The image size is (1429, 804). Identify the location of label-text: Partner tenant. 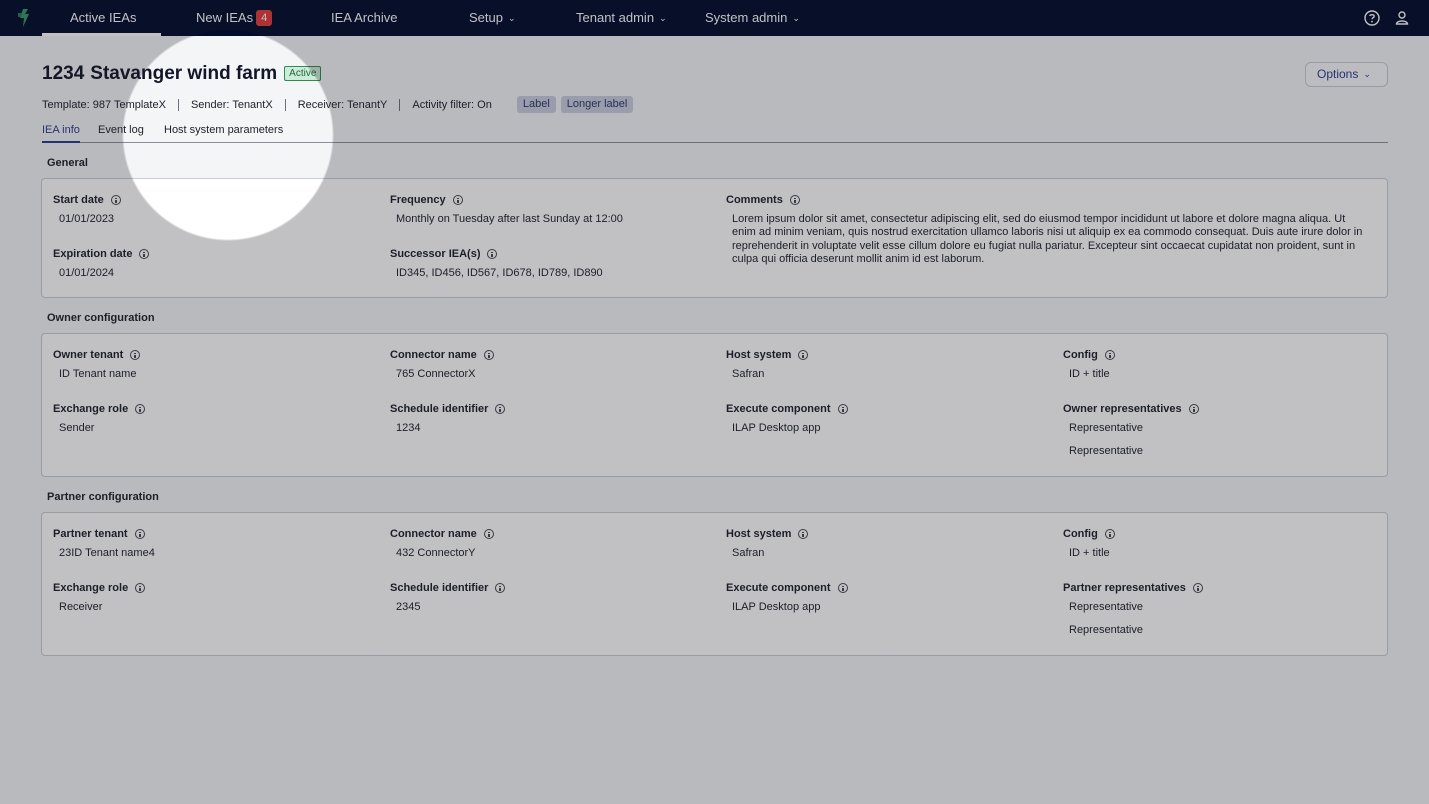
(90, 534).